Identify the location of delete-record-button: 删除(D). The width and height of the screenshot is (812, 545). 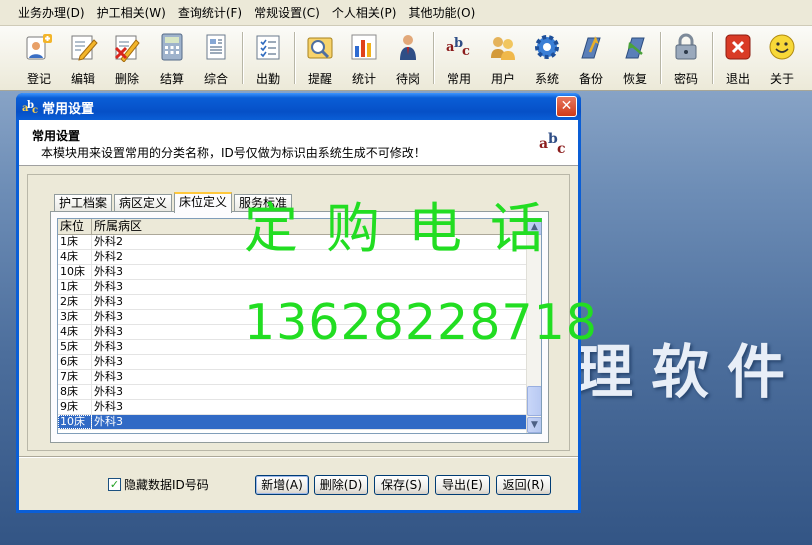
(341, 485).